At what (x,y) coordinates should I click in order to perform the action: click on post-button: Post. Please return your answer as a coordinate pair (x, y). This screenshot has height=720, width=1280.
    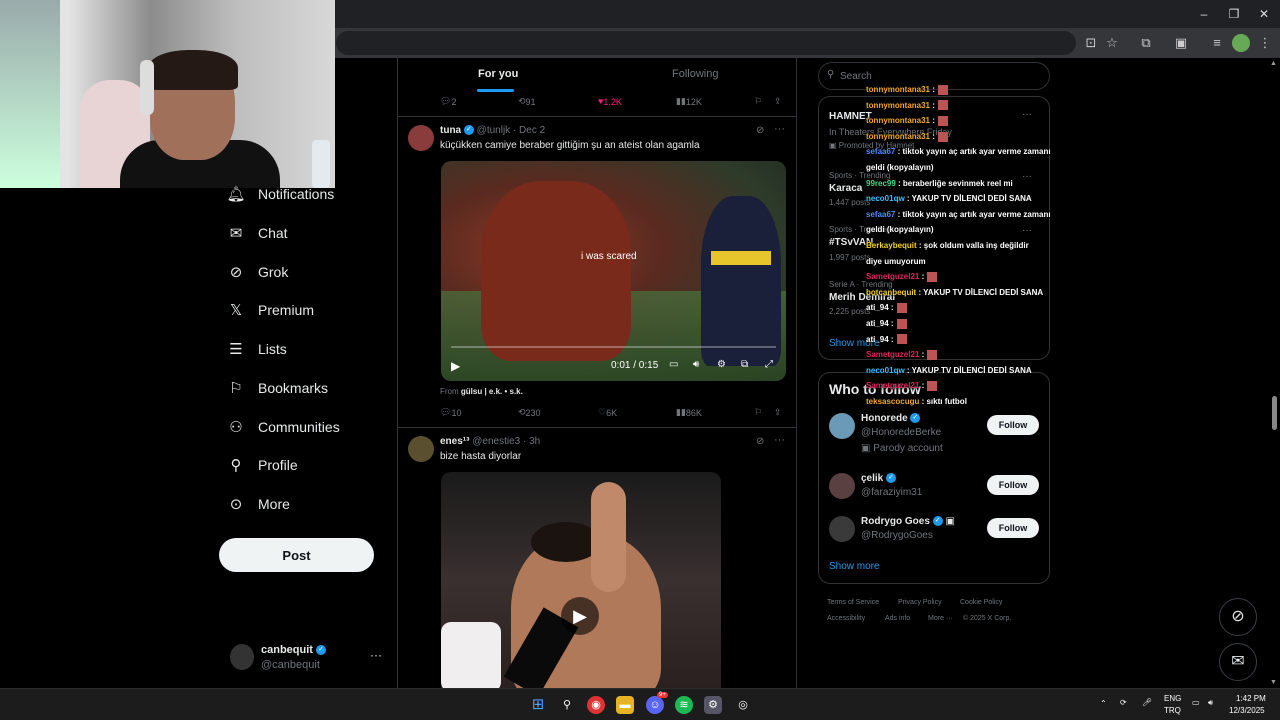
    Looking at the image, I should click on (296, 555).